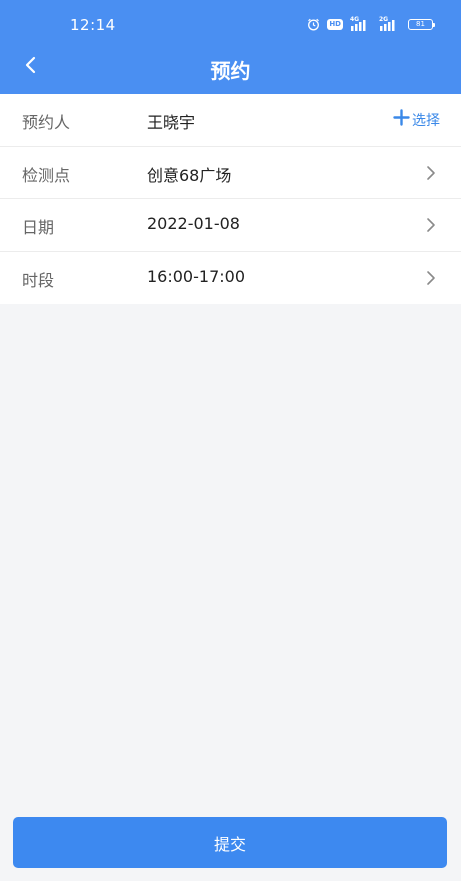 The height and width of the screenshot is (881, 461). Describe the element at coordinates (38, 227) in the screenshot. I see `row-label-date: 日期` at that location.